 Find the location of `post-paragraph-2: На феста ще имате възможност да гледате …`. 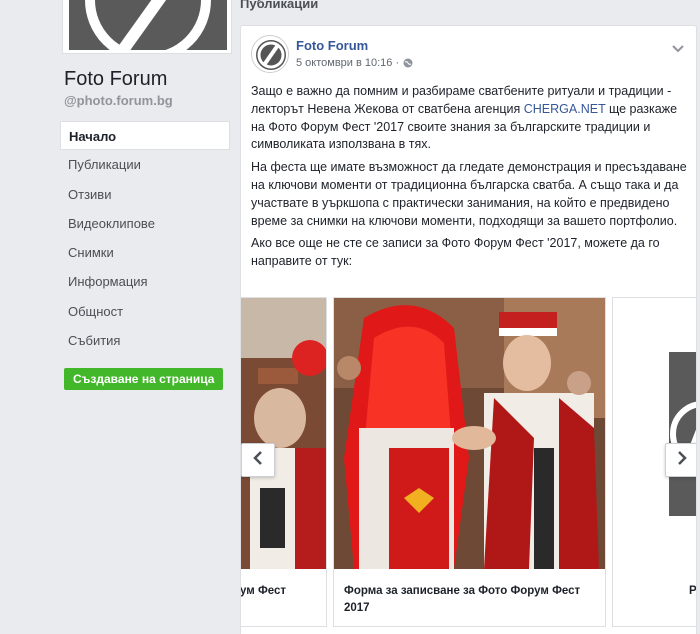

post-paragraph-2: На феста ще имате възможност да гледате … is located at coordinates (469, 194).